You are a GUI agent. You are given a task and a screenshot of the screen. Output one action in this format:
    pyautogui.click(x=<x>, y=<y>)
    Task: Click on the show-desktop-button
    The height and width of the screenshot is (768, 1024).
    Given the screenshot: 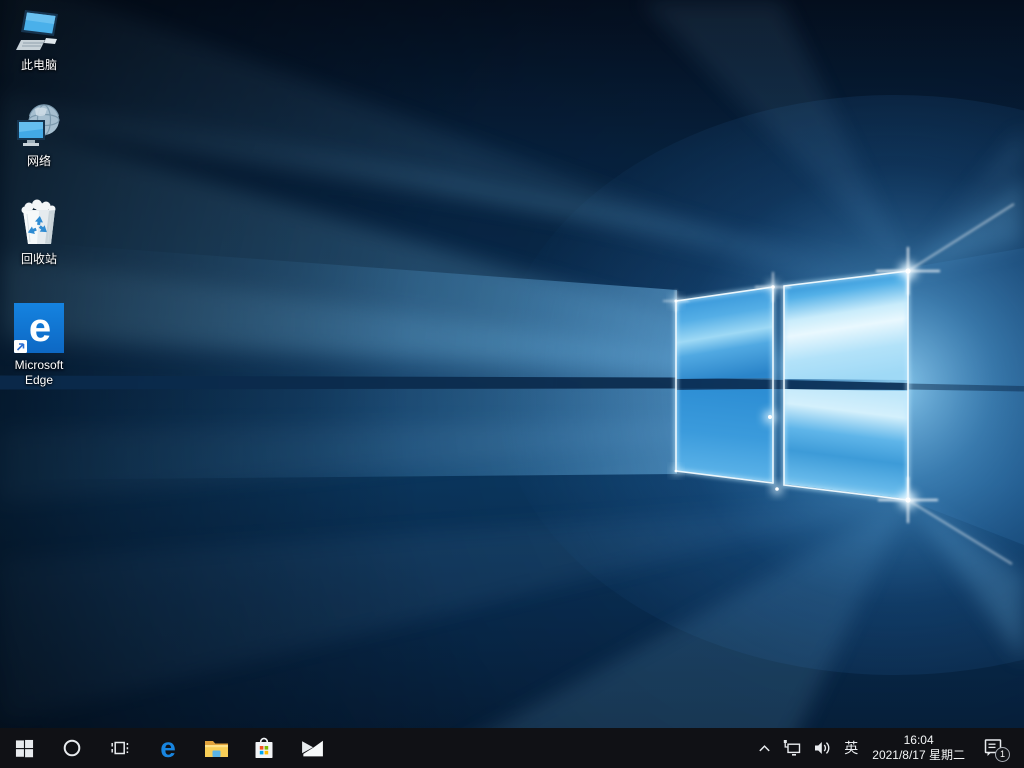 What is the action you would take?
    pyautogui.click(x=1020, y=748)
    